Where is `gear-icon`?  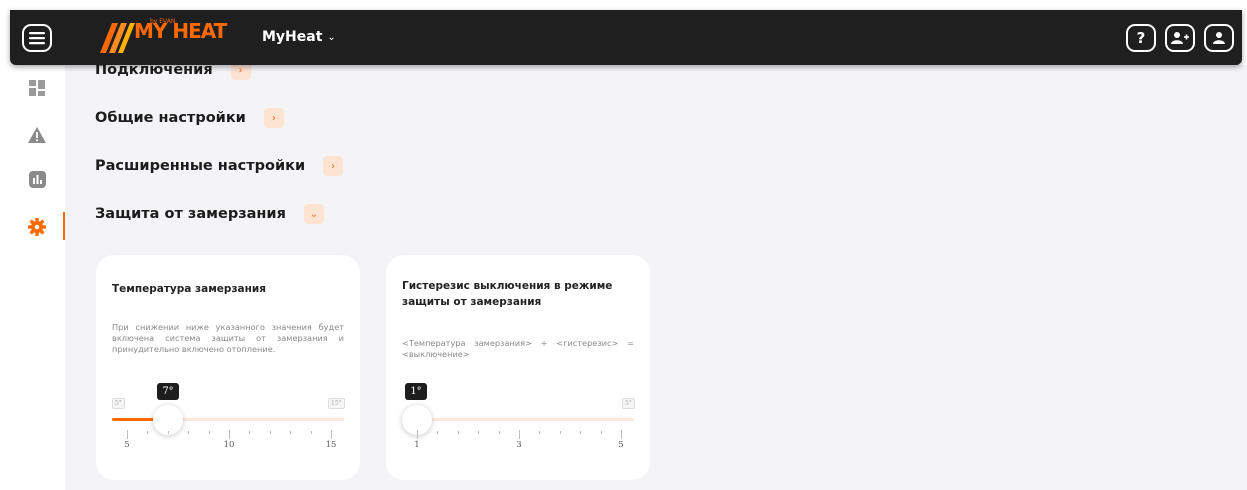
gear-icon is located at coordinates (37, 227).